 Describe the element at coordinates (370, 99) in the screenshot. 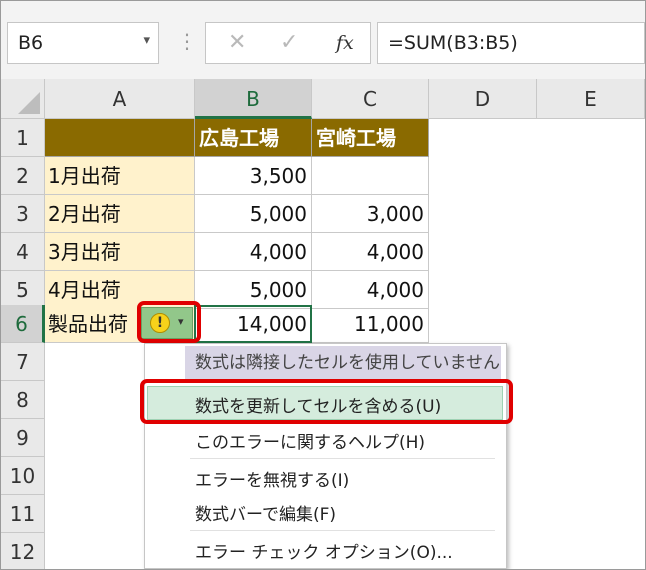

I see `column-header-c: C` at that location.